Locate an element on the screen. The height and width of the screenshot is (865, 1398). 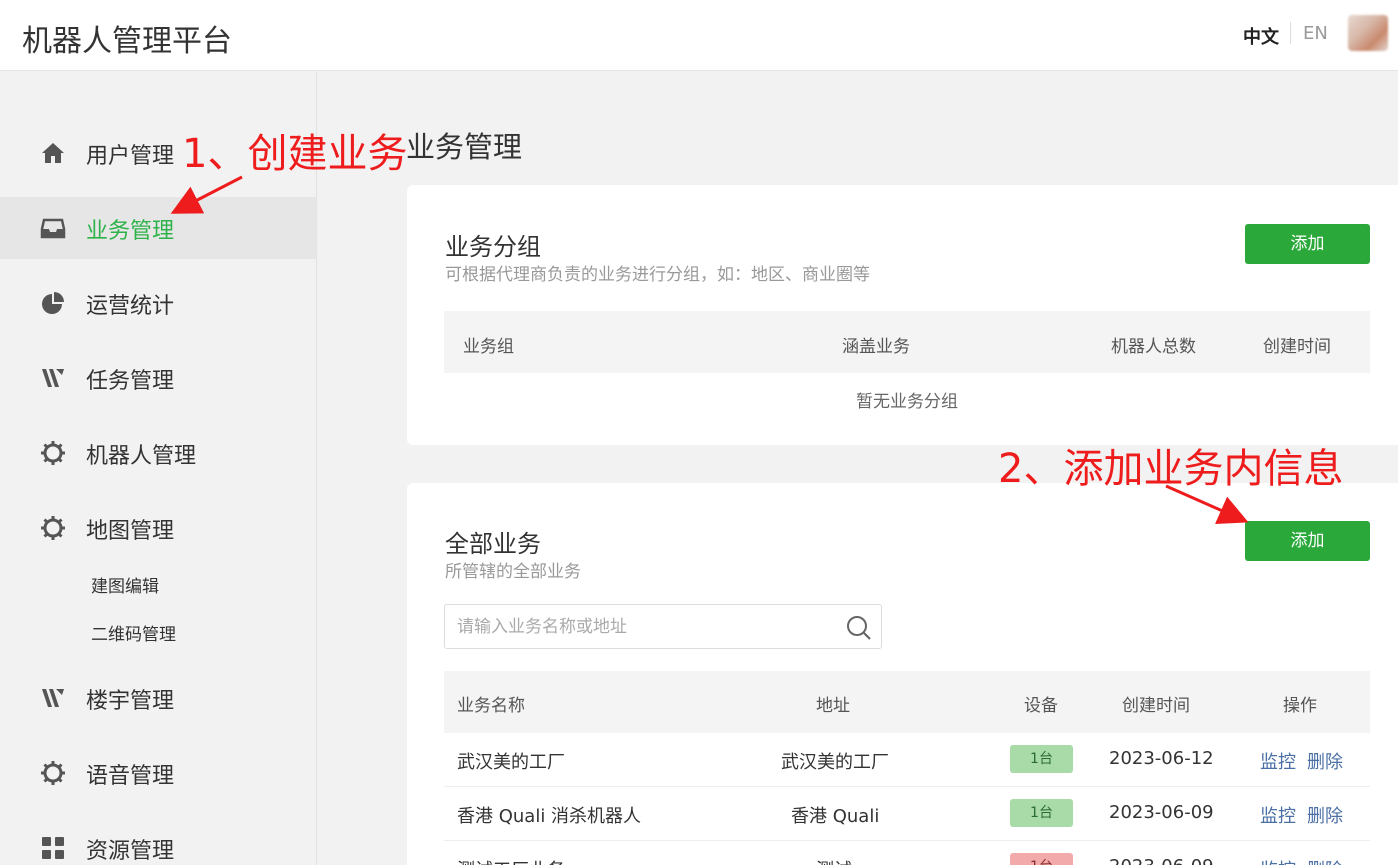
card-title: 业务分组 is located at coordinates (493, 247).